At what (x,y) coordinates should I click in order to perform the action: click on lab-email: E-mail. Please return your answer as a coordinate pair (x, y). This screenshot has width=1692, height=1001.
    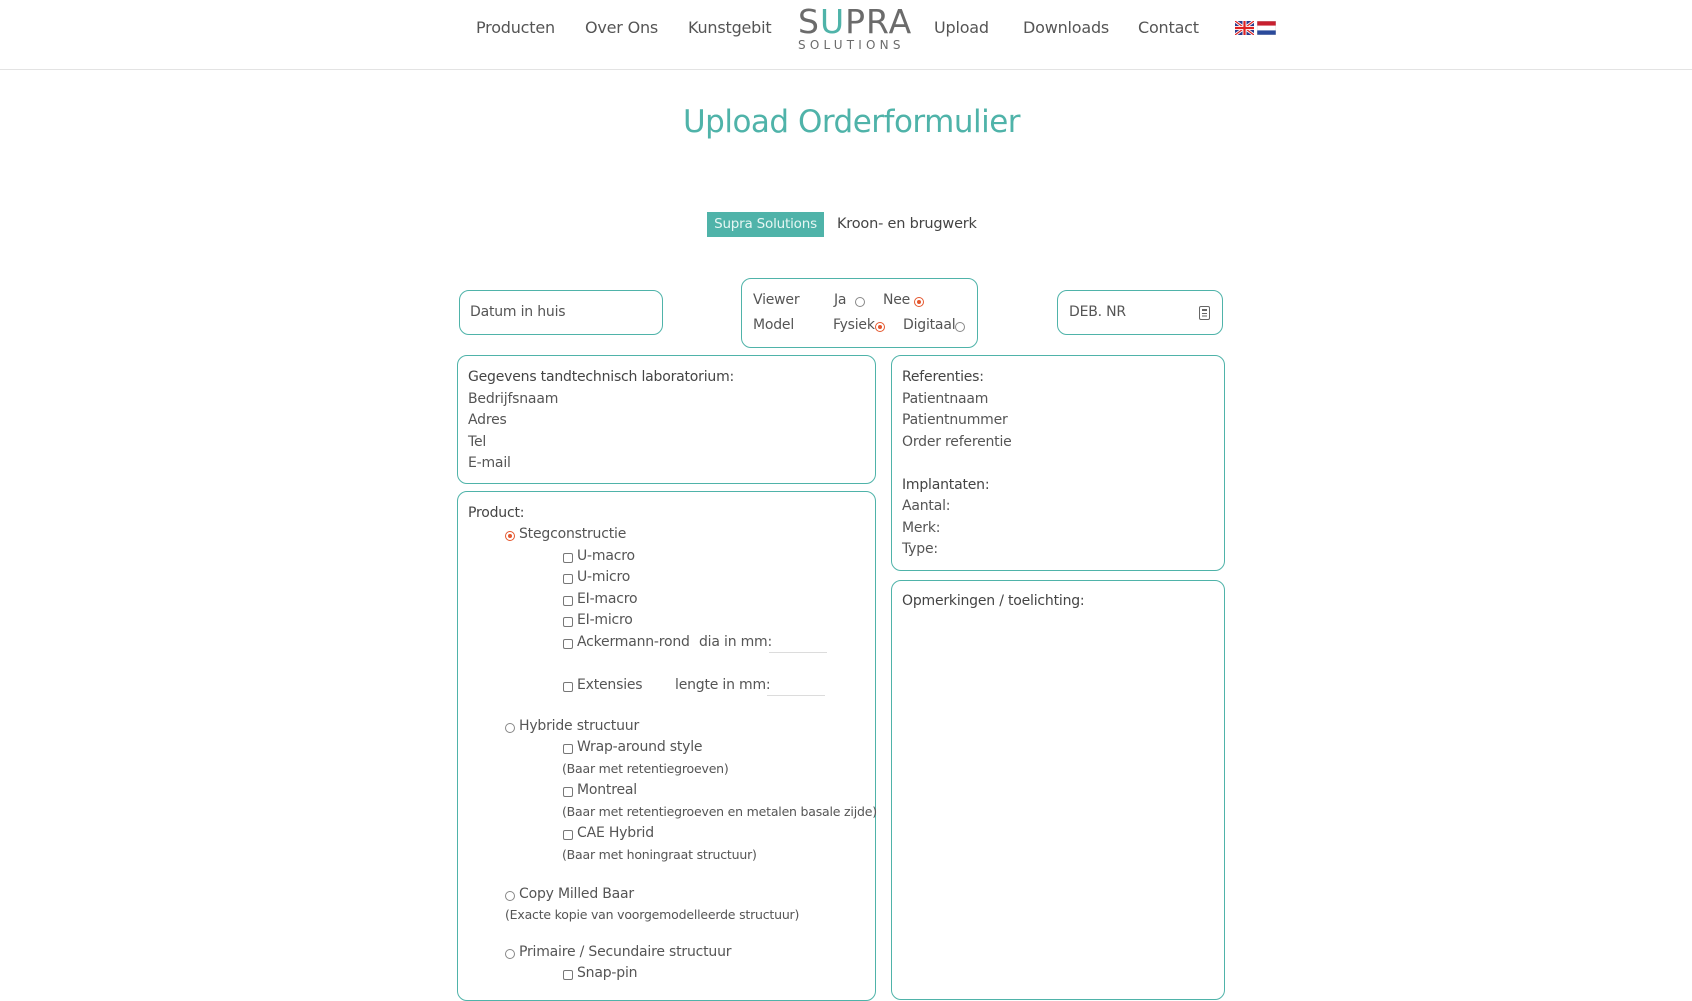
    Looking at the image, I should click on (489, 463).